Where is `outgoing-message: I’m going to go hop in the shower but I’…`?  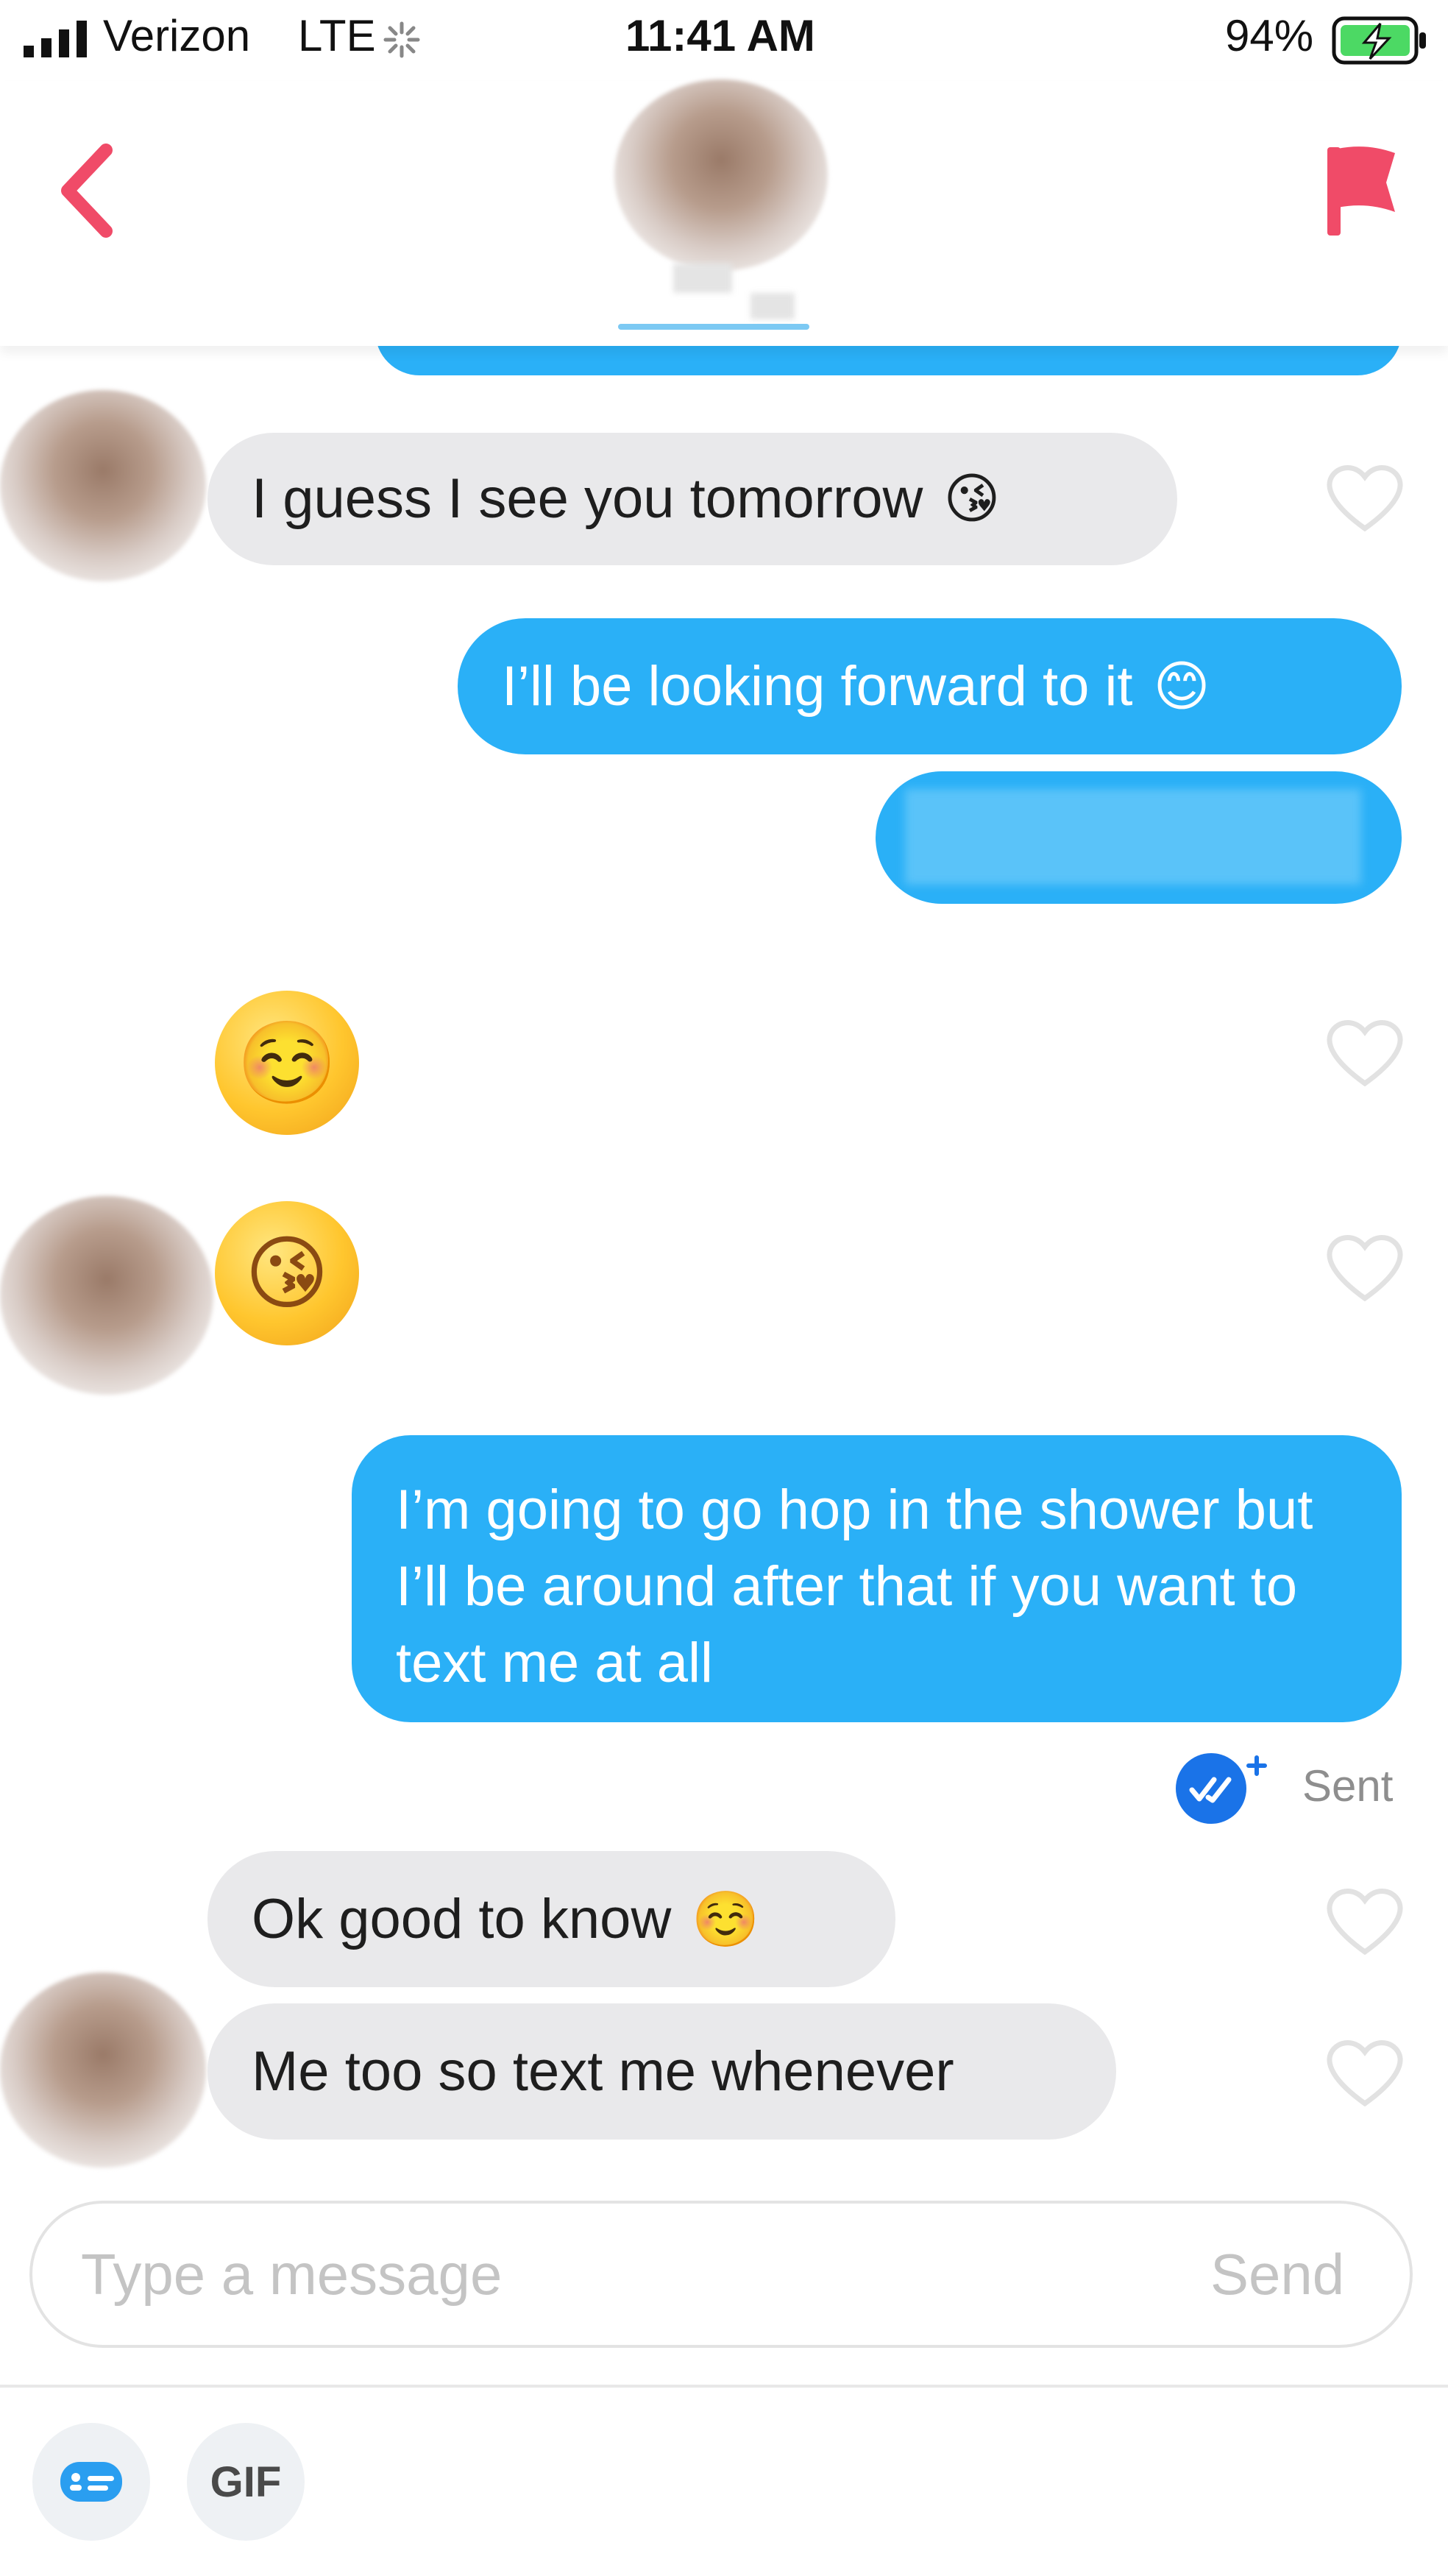 outgoing-message: I’m going to go hop in the shower but I’… is located at coordinates (877, 1579).